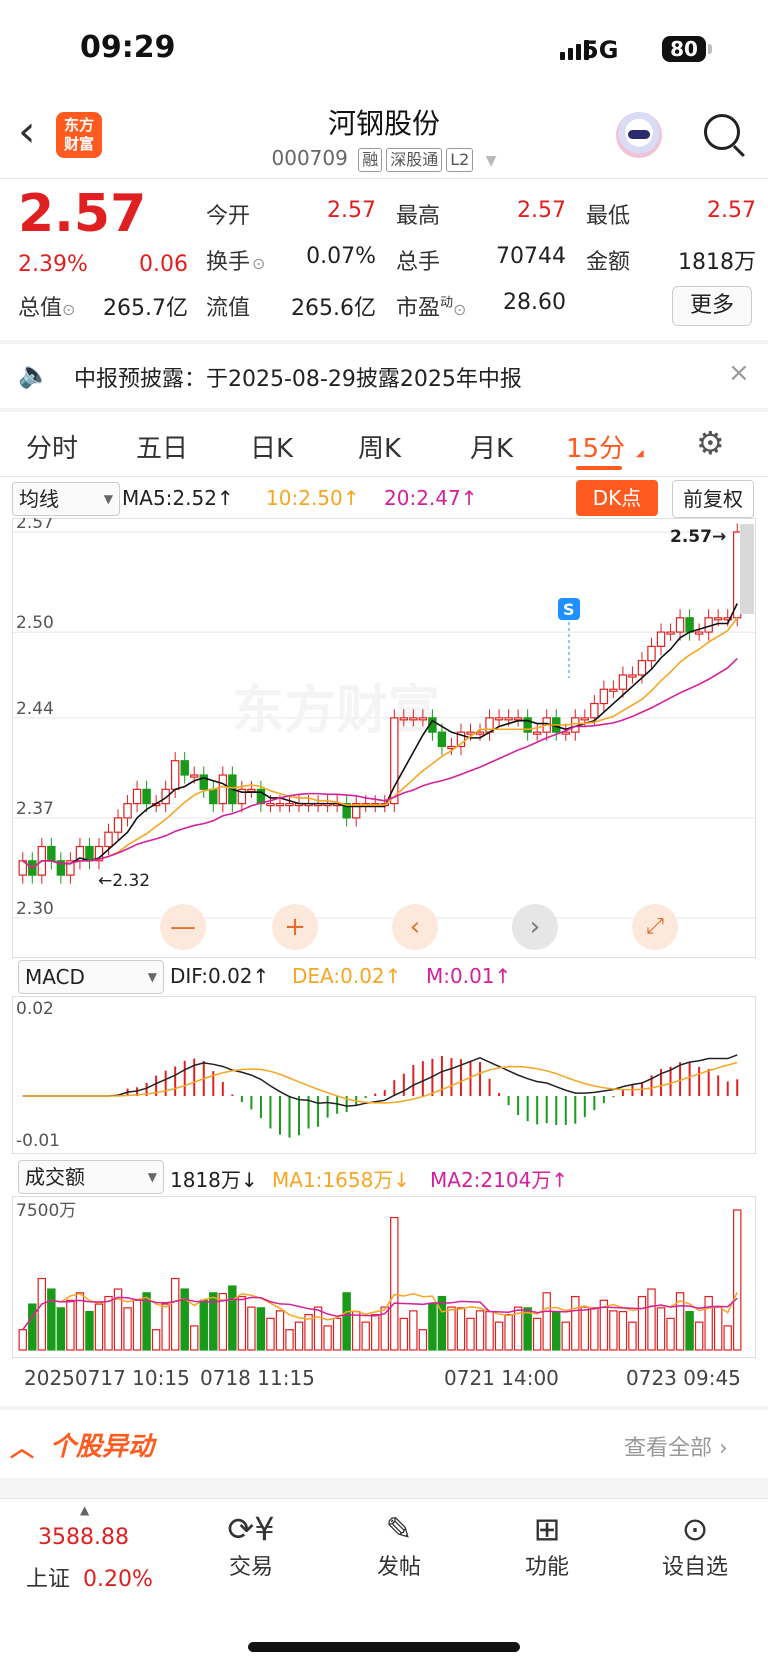  Describe the element at coordinates (83, 1537) in the screenshot. I see `index-value: 3588.88` at that location.